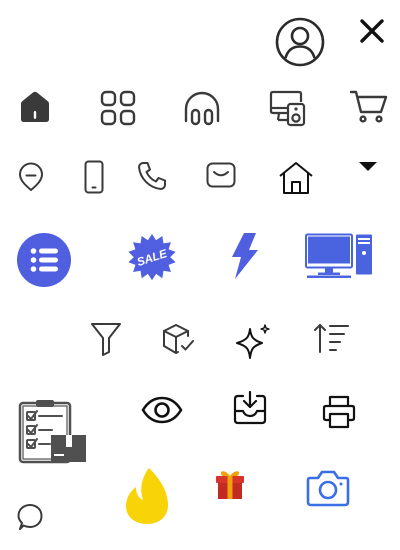 The width and height of the screenshot is (400, 550). Describe the element at coordinates (106, 339) in the screenshot. I see `filter-icon` at that location.